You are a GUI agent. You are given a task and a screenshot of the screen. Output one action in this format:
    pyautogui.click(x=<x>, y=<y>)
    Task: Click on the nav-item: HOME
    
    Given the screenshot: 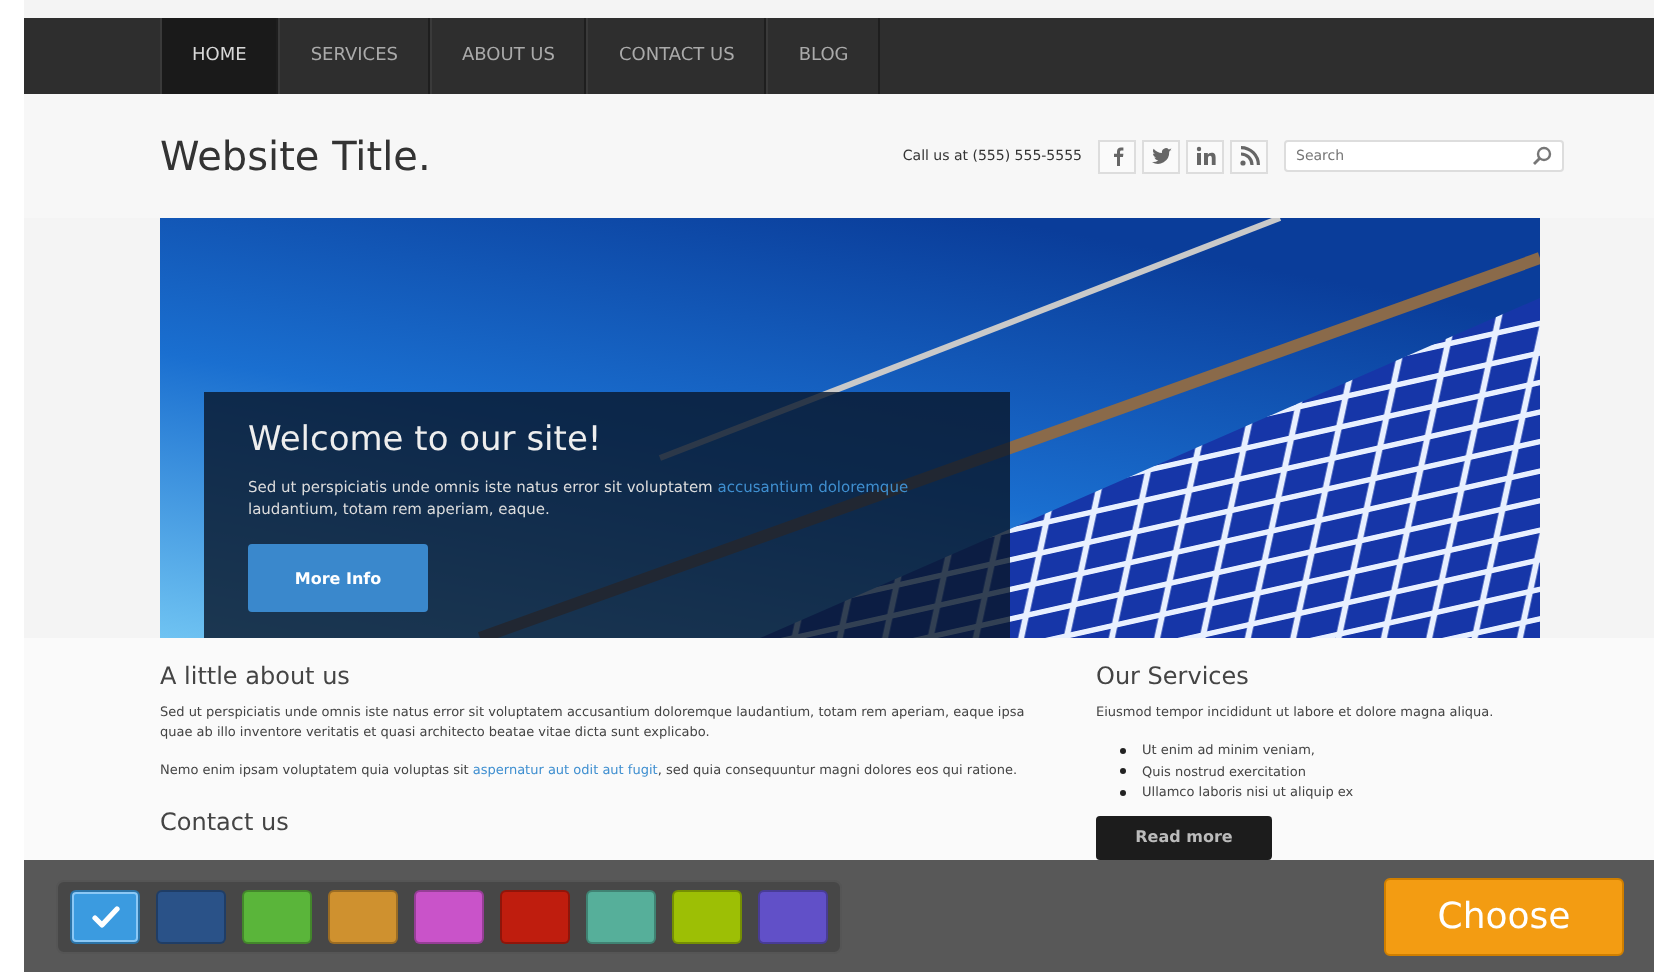 What is the action you would take?
    pyautogui.click(x=219, y=56)
    